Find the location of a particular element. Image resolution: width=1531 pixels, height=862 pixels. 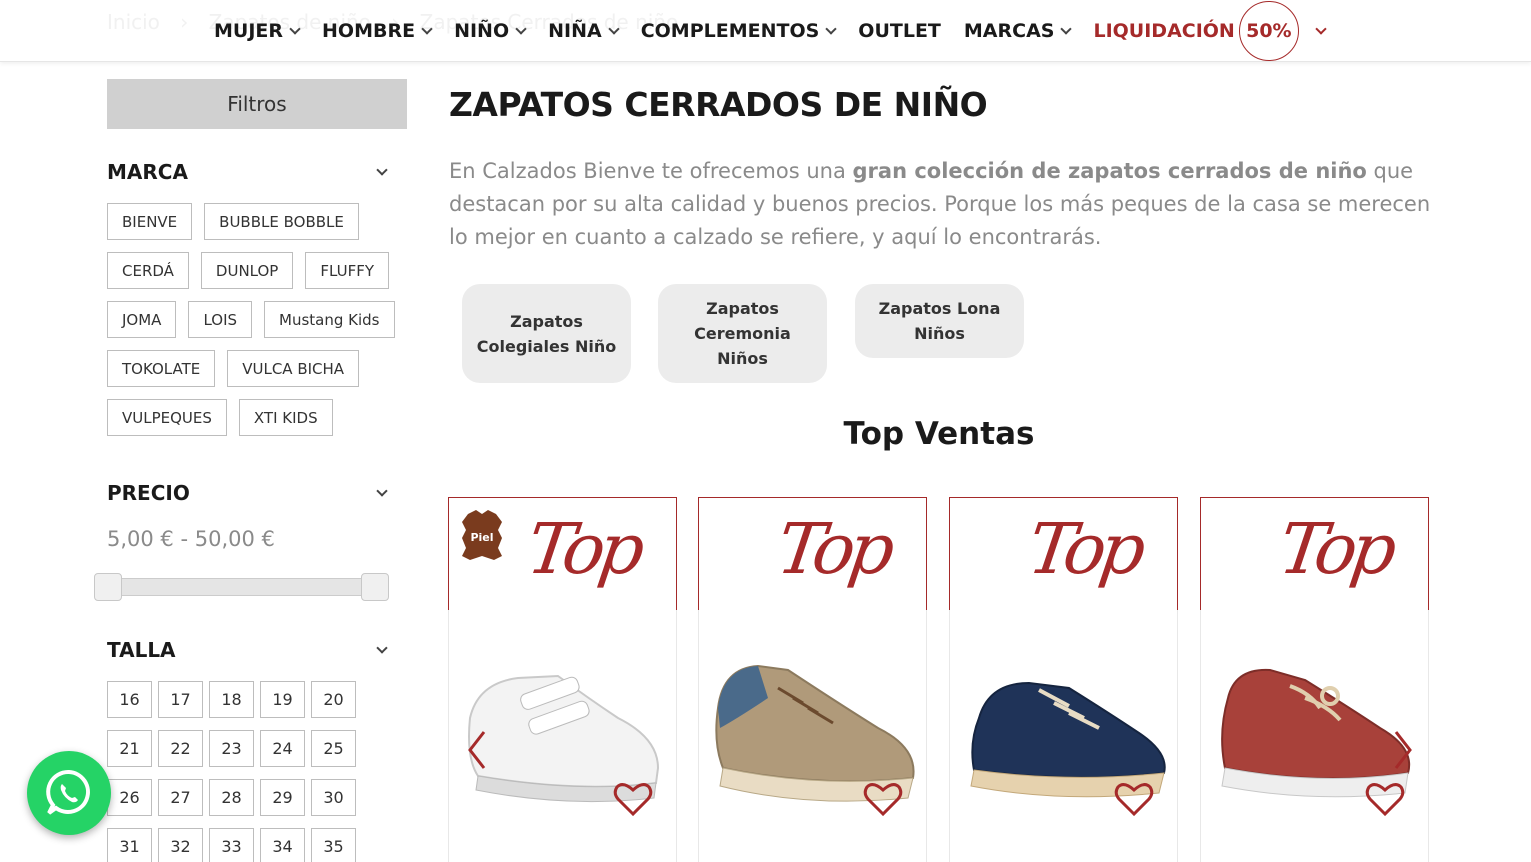

size-filter-chip: 28 is located at coordinates (231, 797).